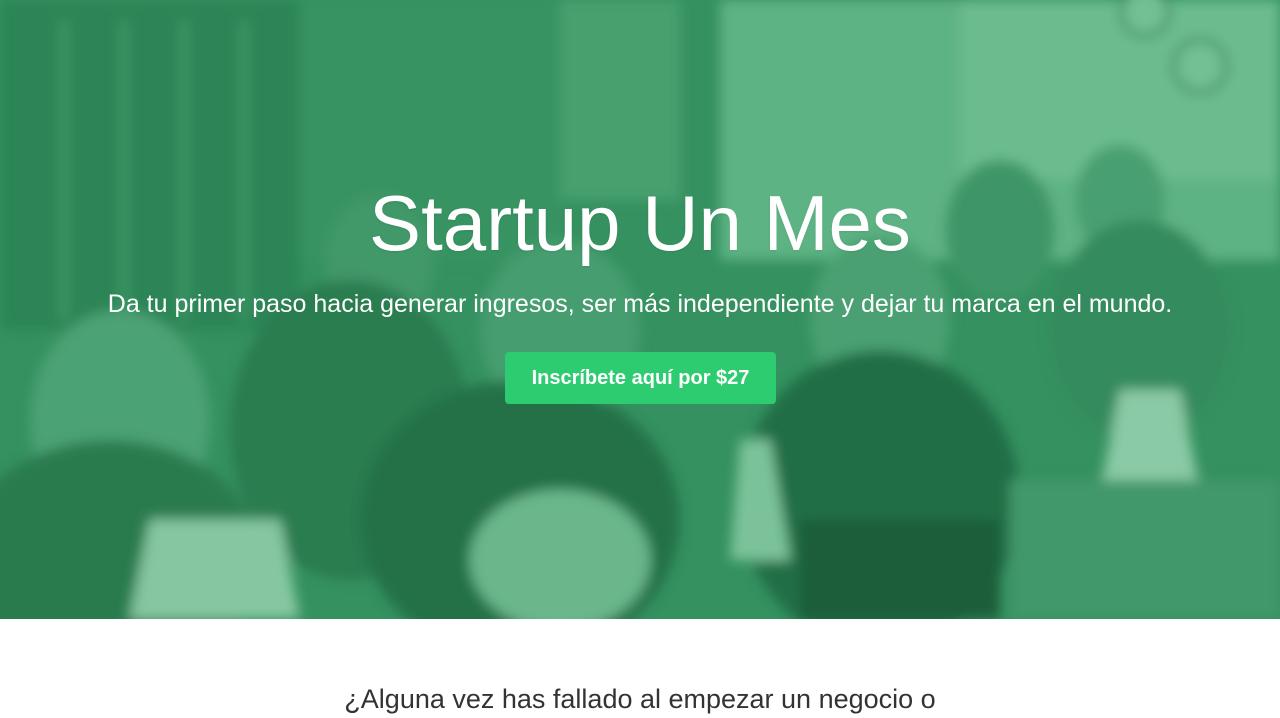 The height and width of the screenshot is (718, 1280). Describe the element at coordinates (640, 378) in the screenshot. I see `signup-button: Inscríbete aquí por $27` at that location.